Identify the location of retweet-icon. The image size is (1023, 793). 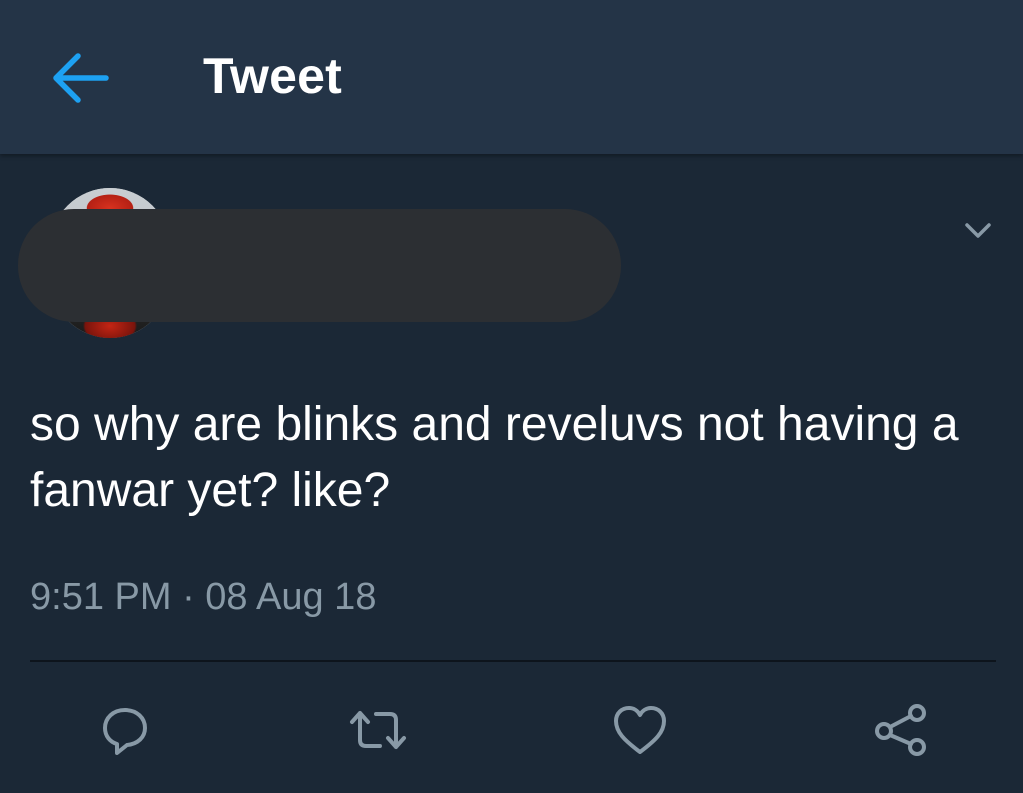
(378, 730).